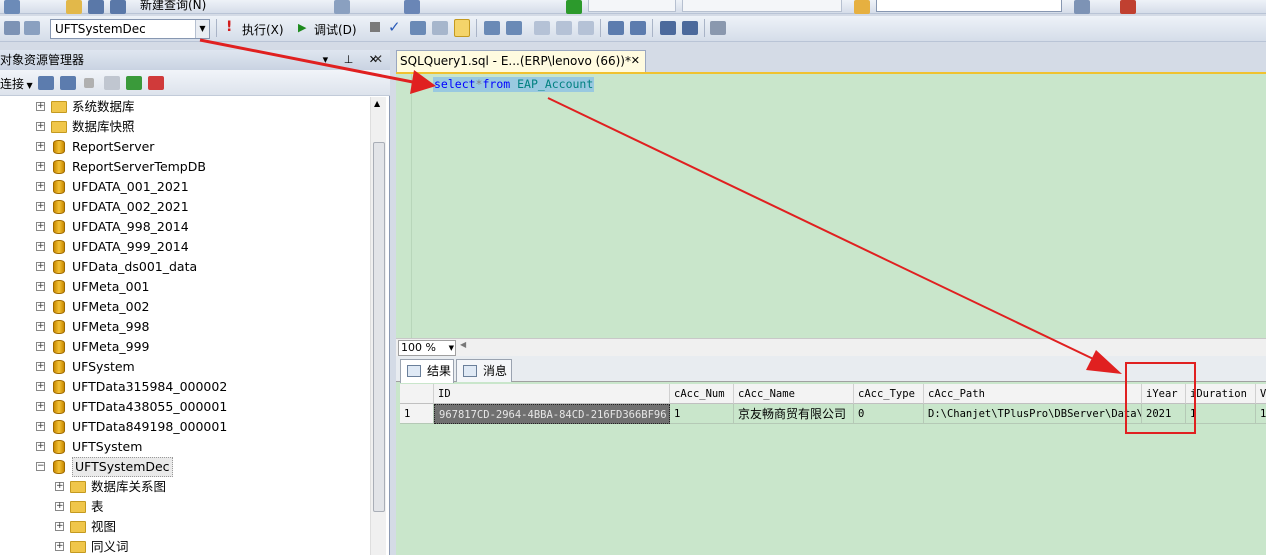 The image size is (1266, 555). I want to click on tree-node-database: + UFMeta_998, so click(185, 327).